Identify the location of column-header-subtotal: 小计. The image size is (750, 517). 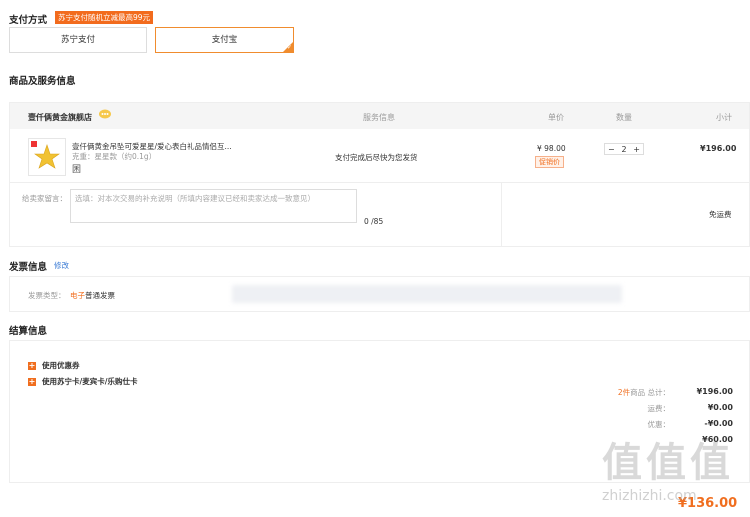
(724, 117).